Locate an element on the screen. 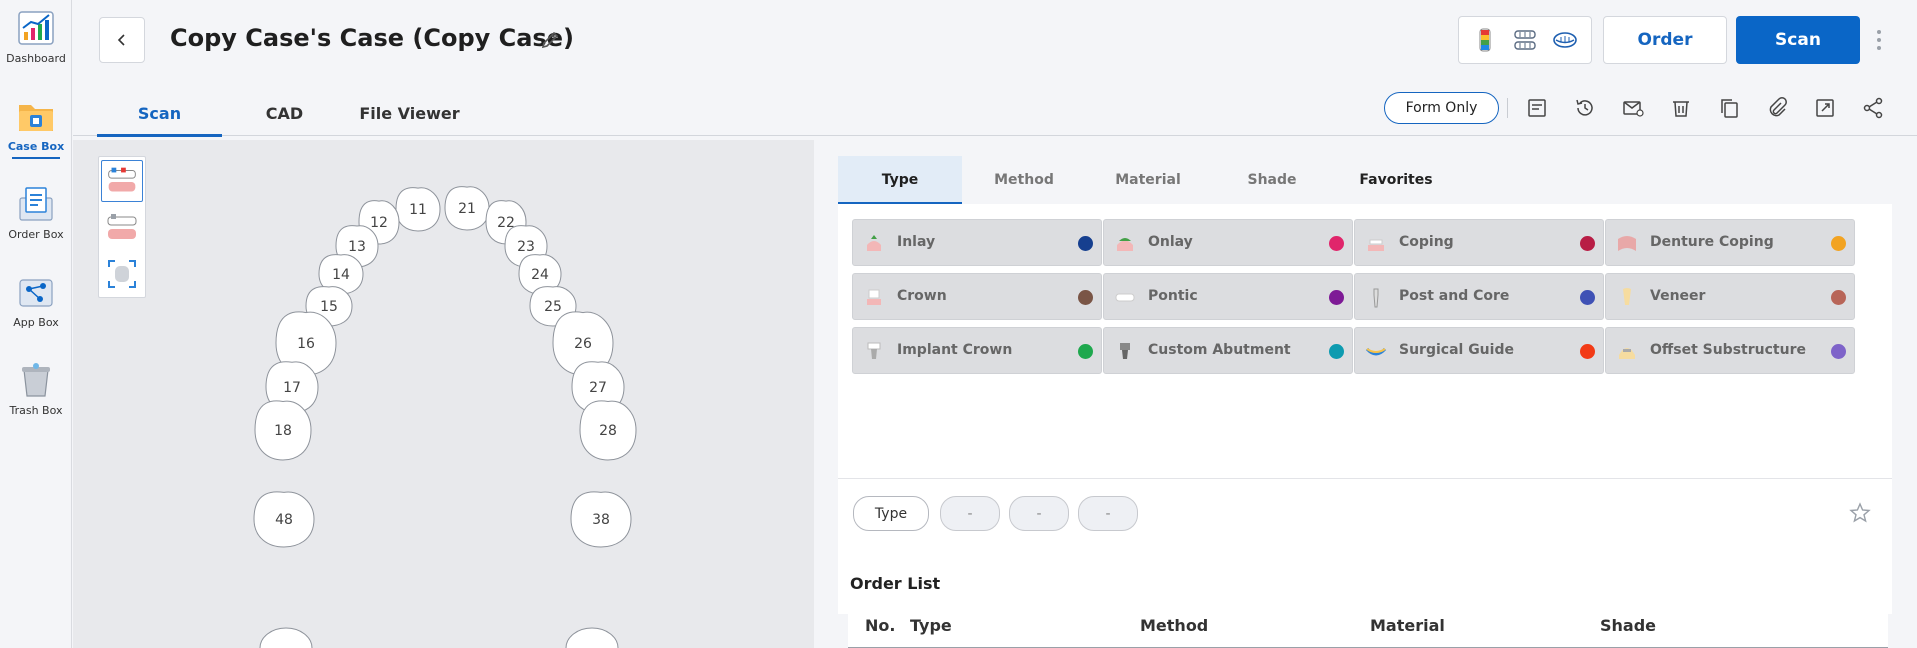  dental-arch-chart: 1112131415161718212223242526272848 38 is located at coordinates (445, 417).